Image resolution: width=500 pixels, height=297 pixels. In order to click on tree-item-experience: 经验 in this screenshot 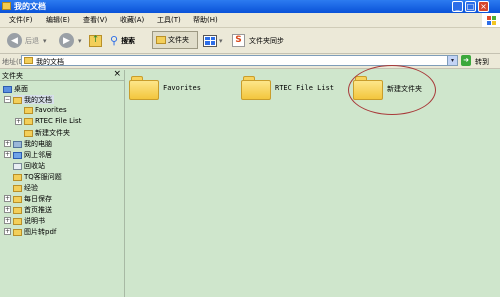, I will do `click(25, 187)`.